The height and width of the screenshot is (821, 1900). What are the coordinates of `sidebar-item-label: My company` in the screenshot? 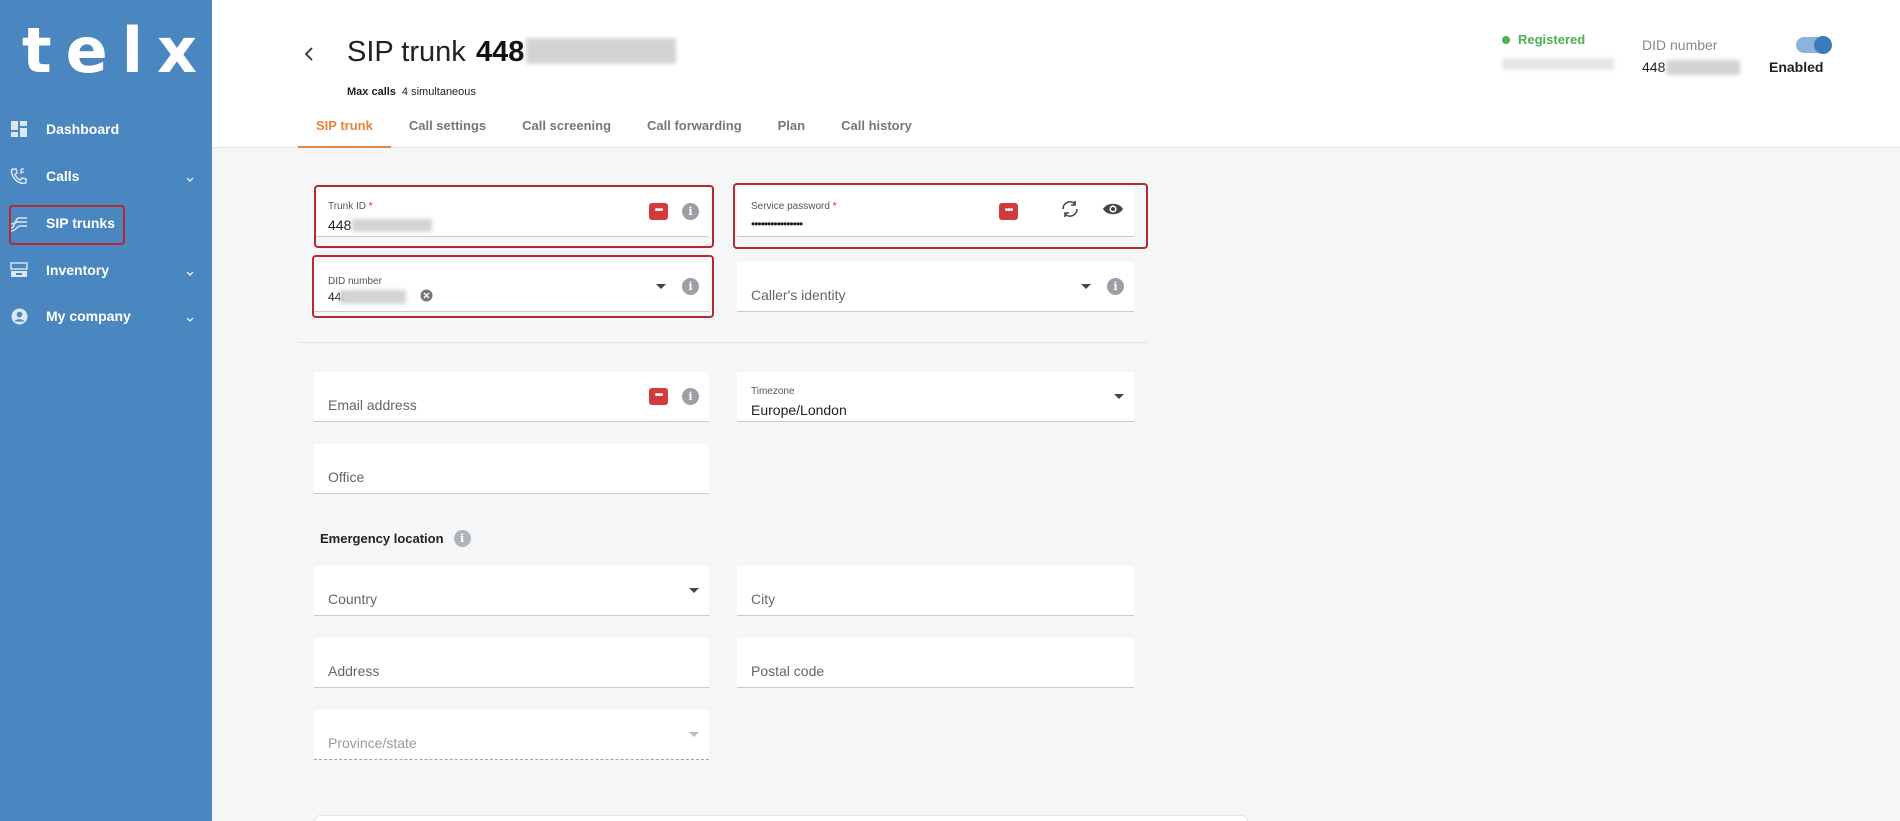 It's located at (88, 316).